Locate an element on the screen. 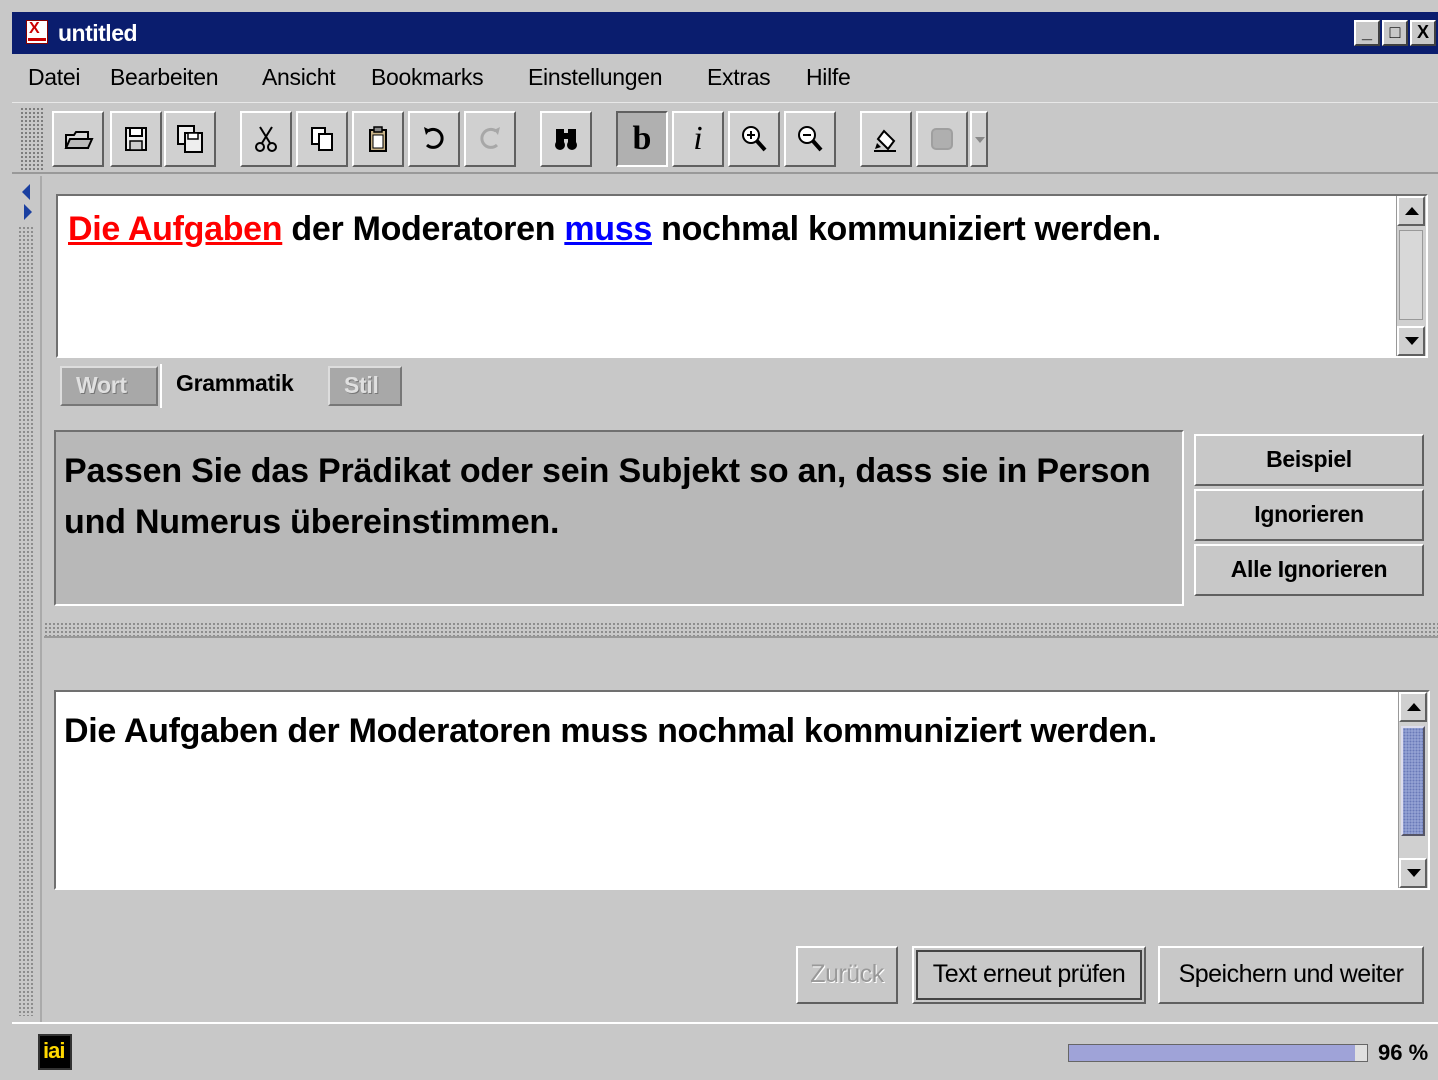 The image size is (1438, 1080). cut-icon is located at coordinates (266, 139).